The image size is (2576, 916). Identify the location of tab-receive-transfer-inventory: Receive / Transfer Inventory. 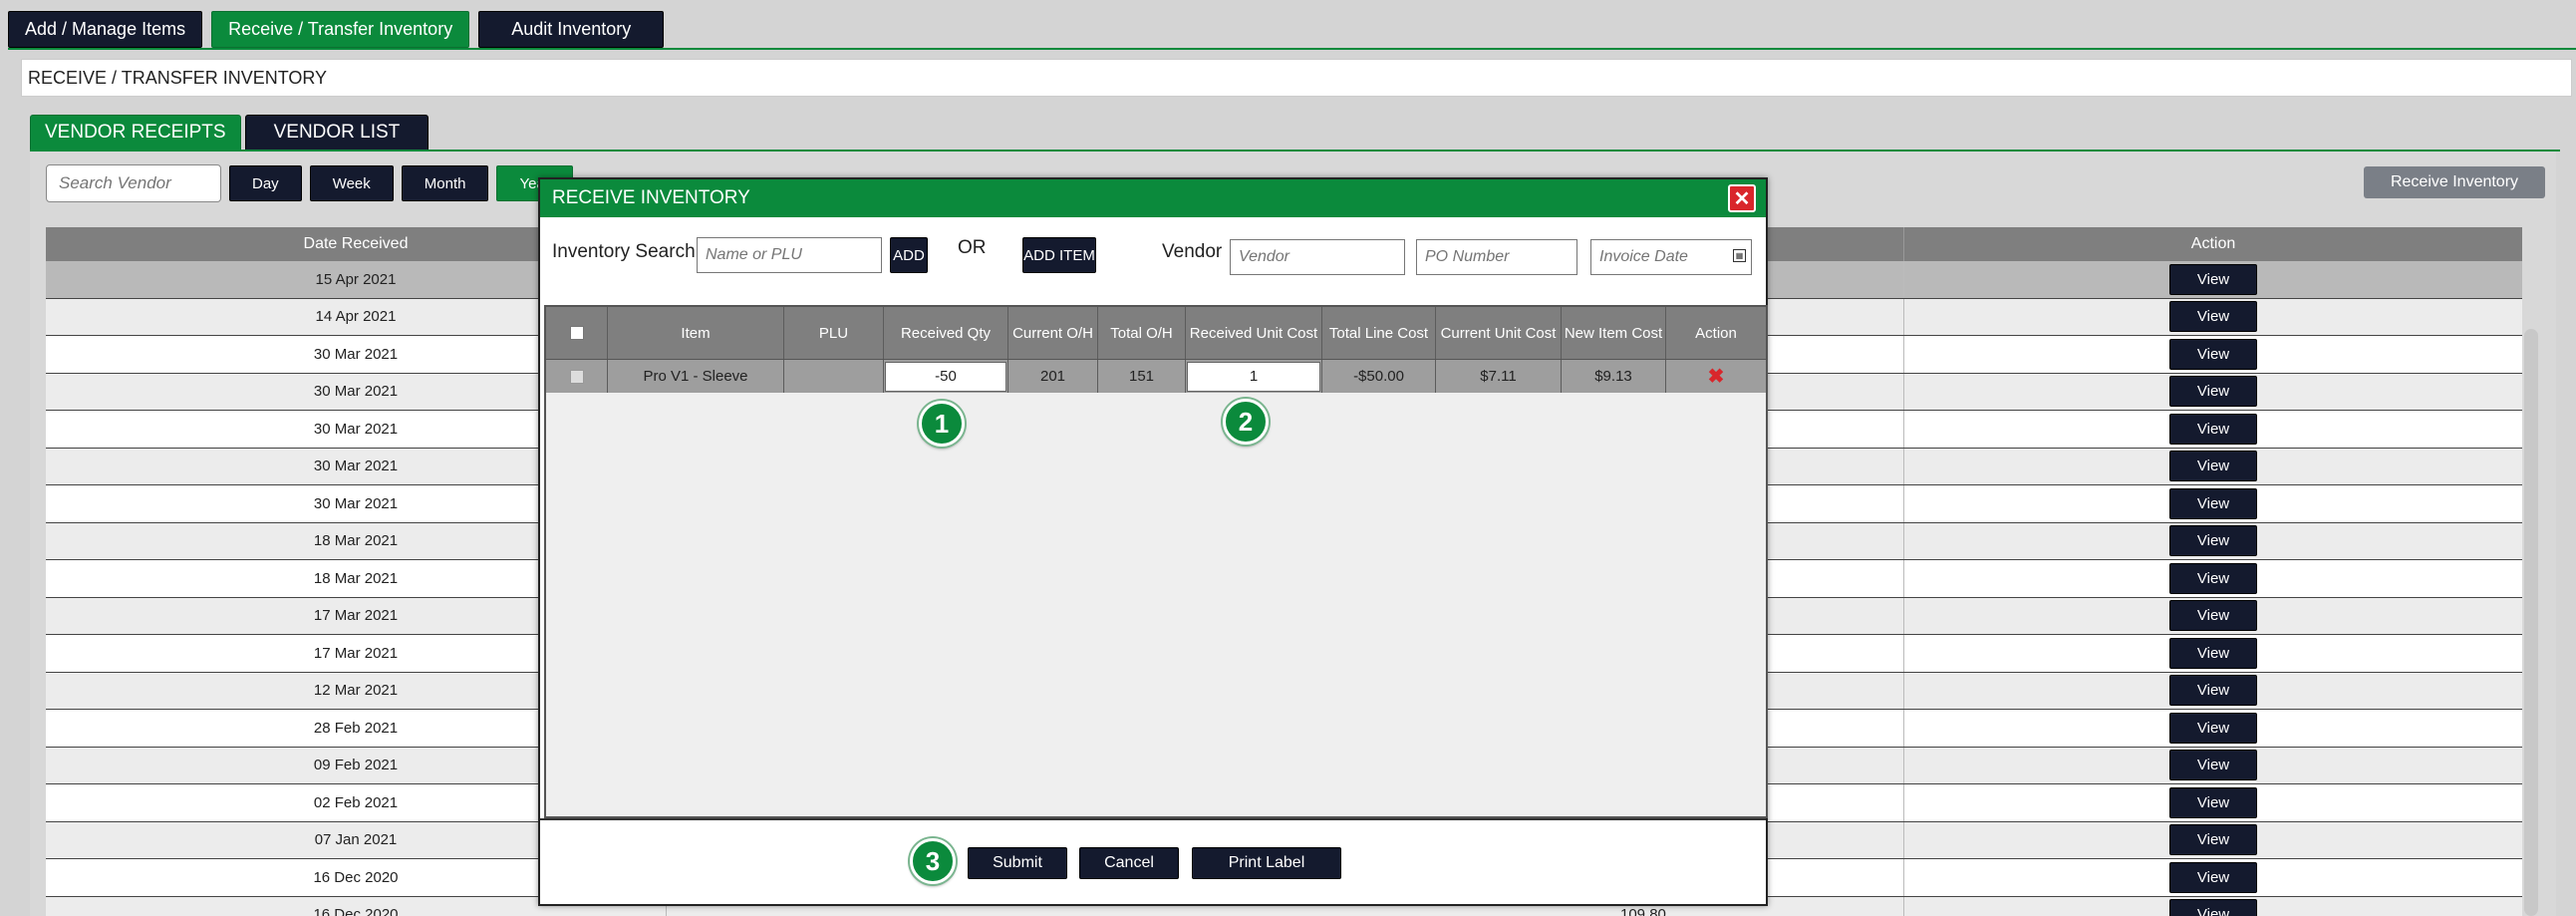
(340, 29).